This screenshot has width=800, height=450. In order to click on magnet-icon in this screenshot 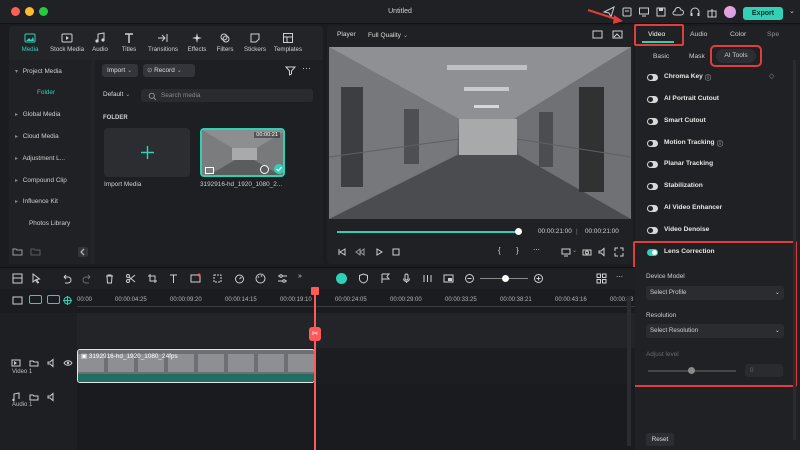, I will do `click(67, 300)`.